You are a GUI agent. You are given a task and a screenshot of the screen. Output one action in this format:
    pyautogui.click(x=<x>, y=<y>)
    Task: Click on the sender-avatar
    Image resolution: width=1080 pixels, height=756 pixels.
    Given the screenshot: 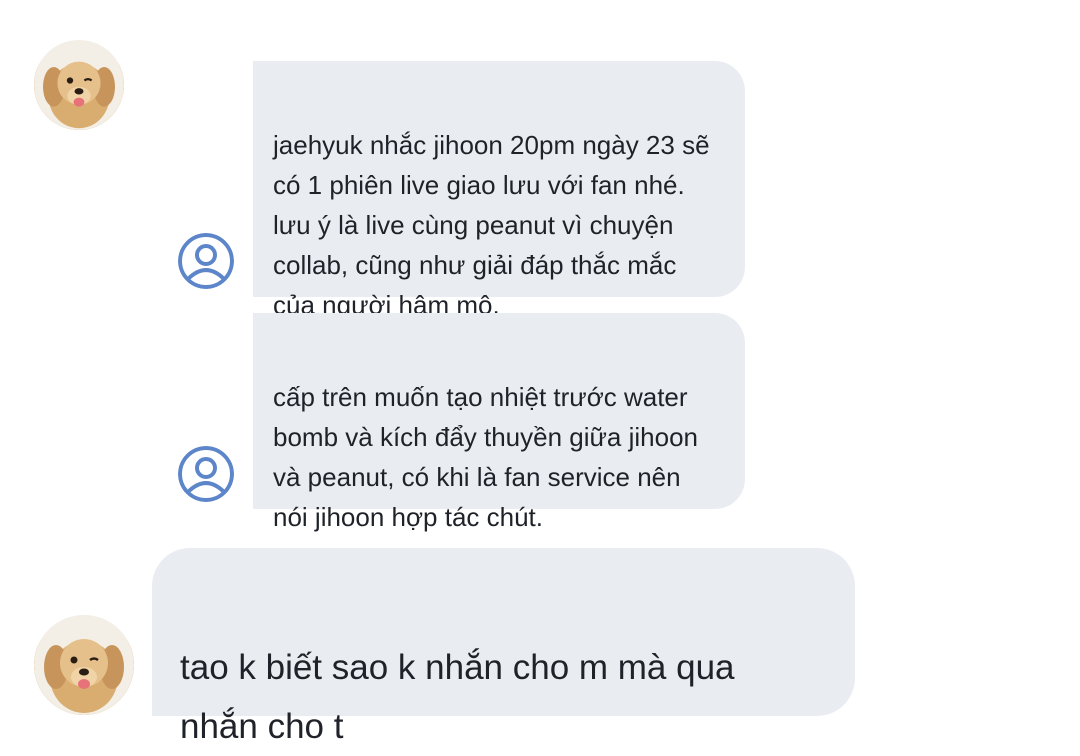 What is the action you would take?
    pyautogui.click(x=79, y=85)
    